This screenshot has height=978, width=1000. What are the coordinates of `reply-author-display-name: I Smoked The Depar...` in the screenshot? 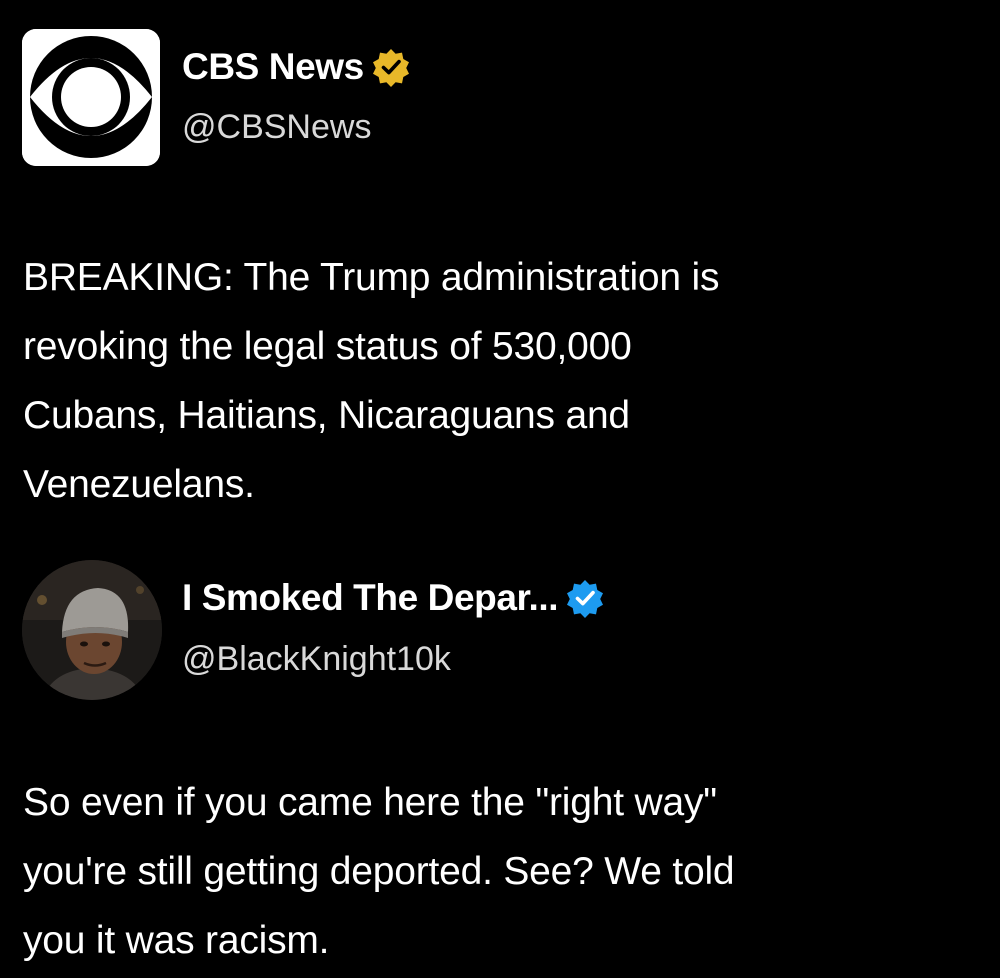 It's located at (370, 598).